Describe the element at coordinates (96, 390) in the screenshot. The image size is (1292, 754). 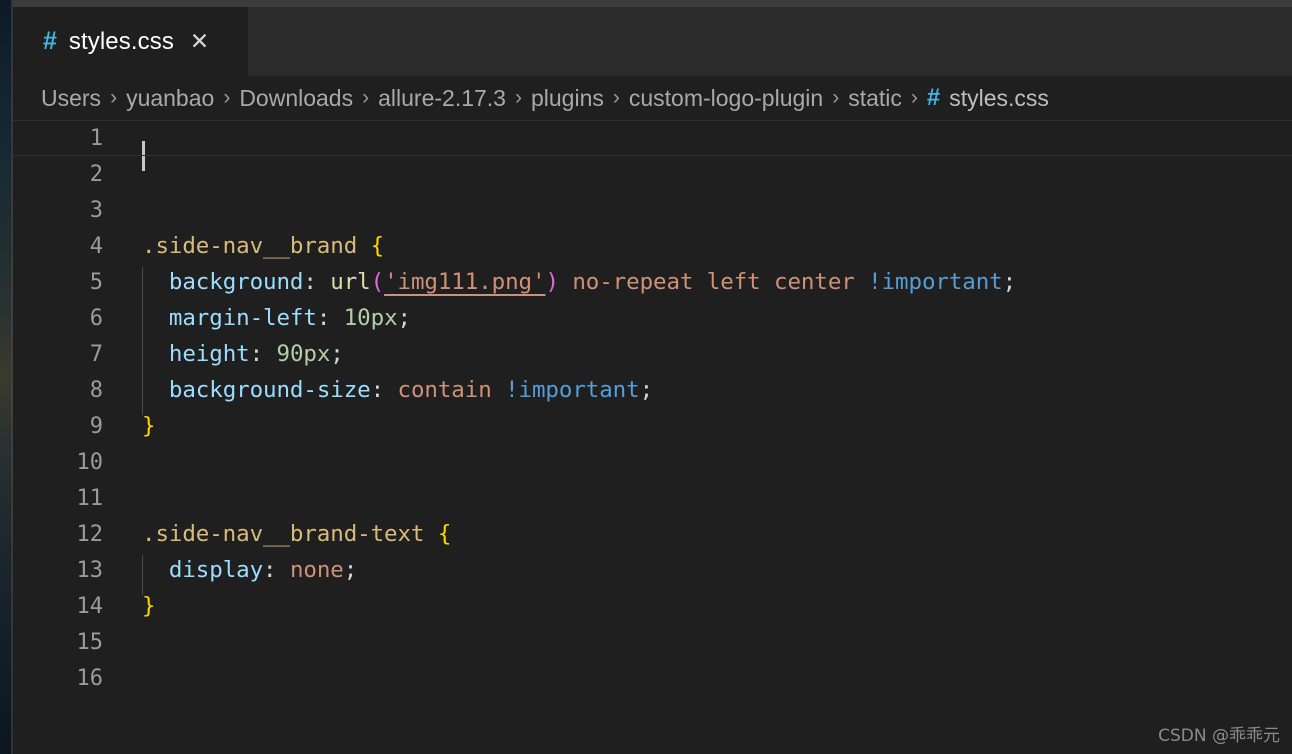
I see `line-number: 8` at that location.